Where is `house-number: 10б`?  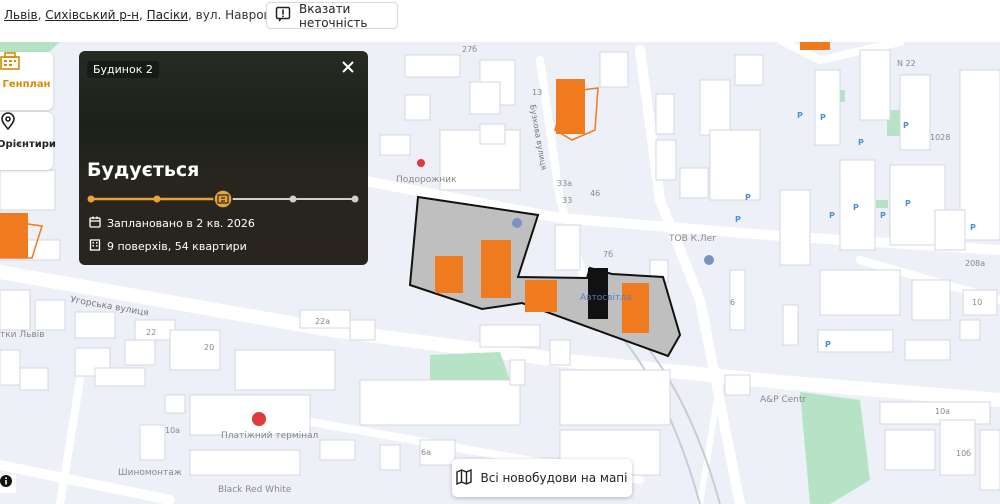 house-number: 10б is located at coordinates (963, 453).